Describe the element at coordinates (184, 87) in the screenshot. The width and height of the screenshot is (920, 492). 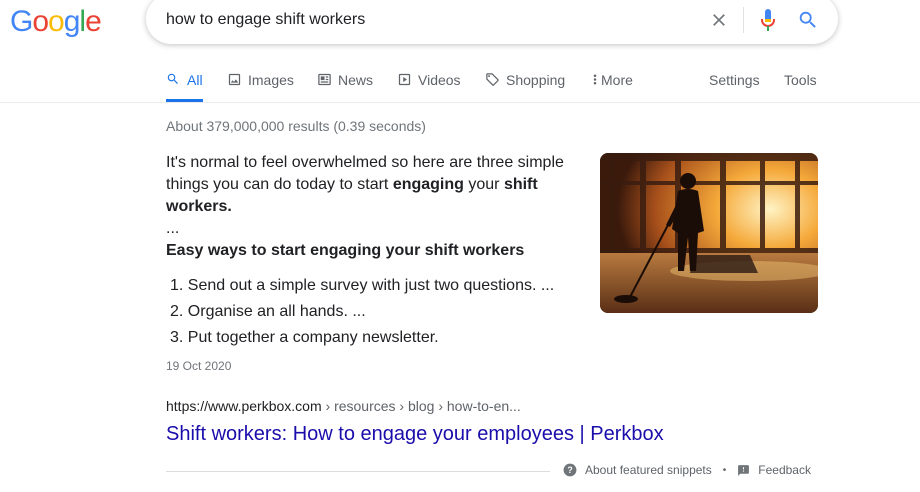
I see `tab-all: All` at that location.